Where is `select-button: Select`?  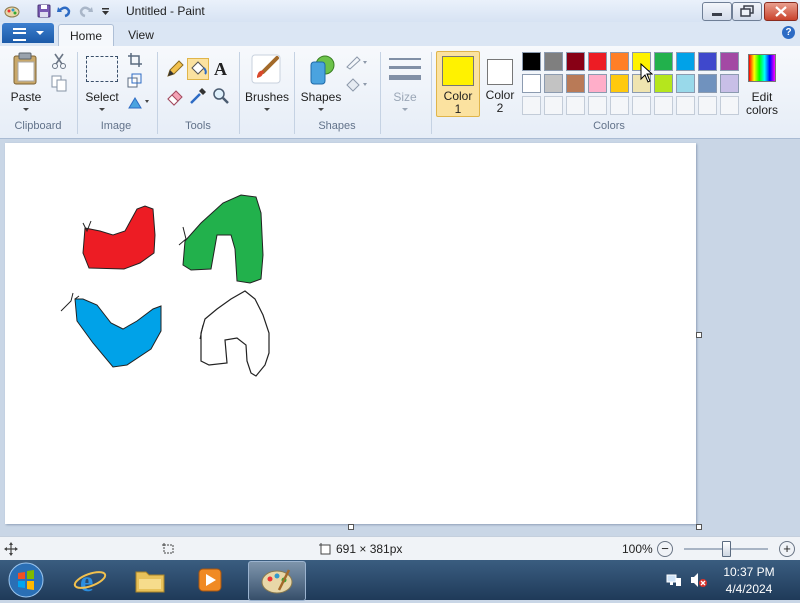
select-button: Select is located at coordinates (102, 83).